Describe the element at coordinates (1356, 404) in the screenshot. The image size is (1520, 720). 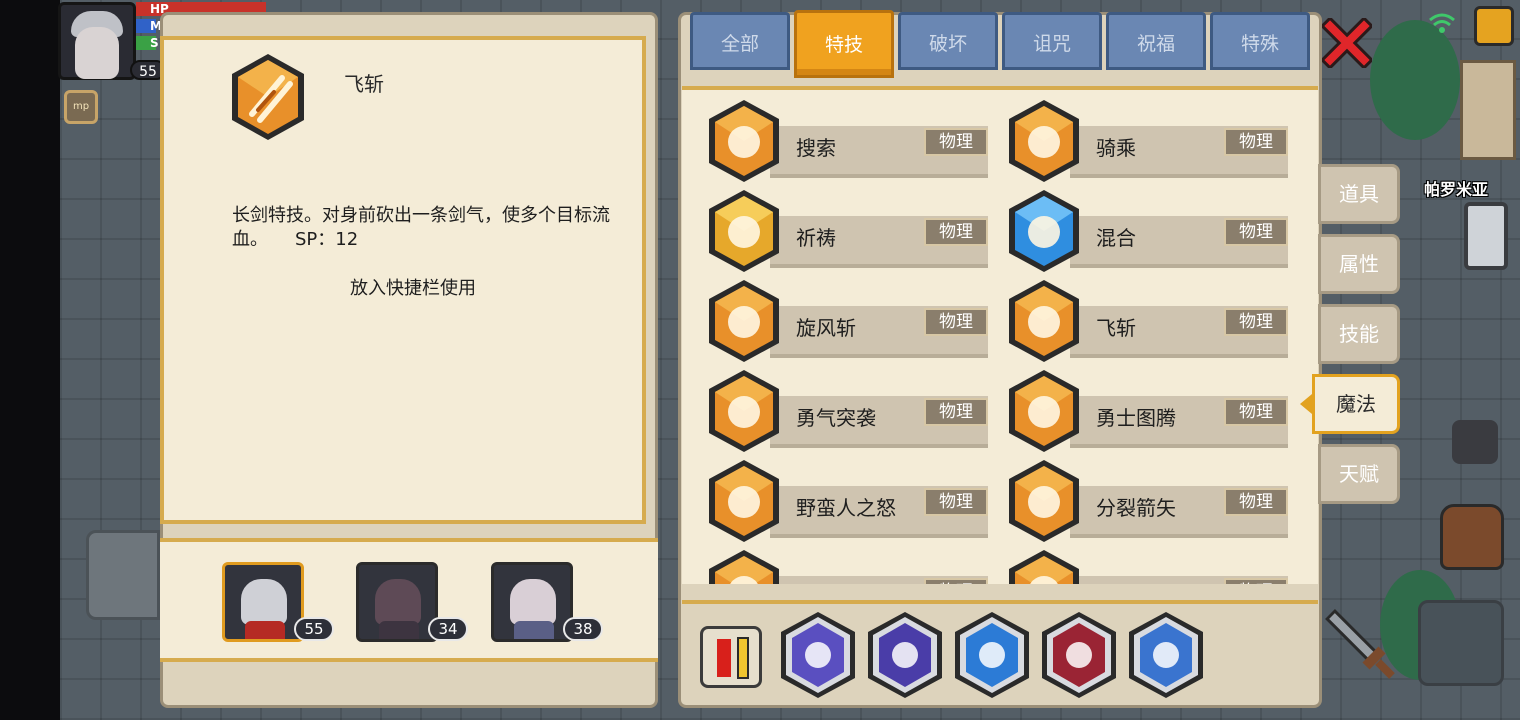
I see `side-tab: 魔法` at that location.